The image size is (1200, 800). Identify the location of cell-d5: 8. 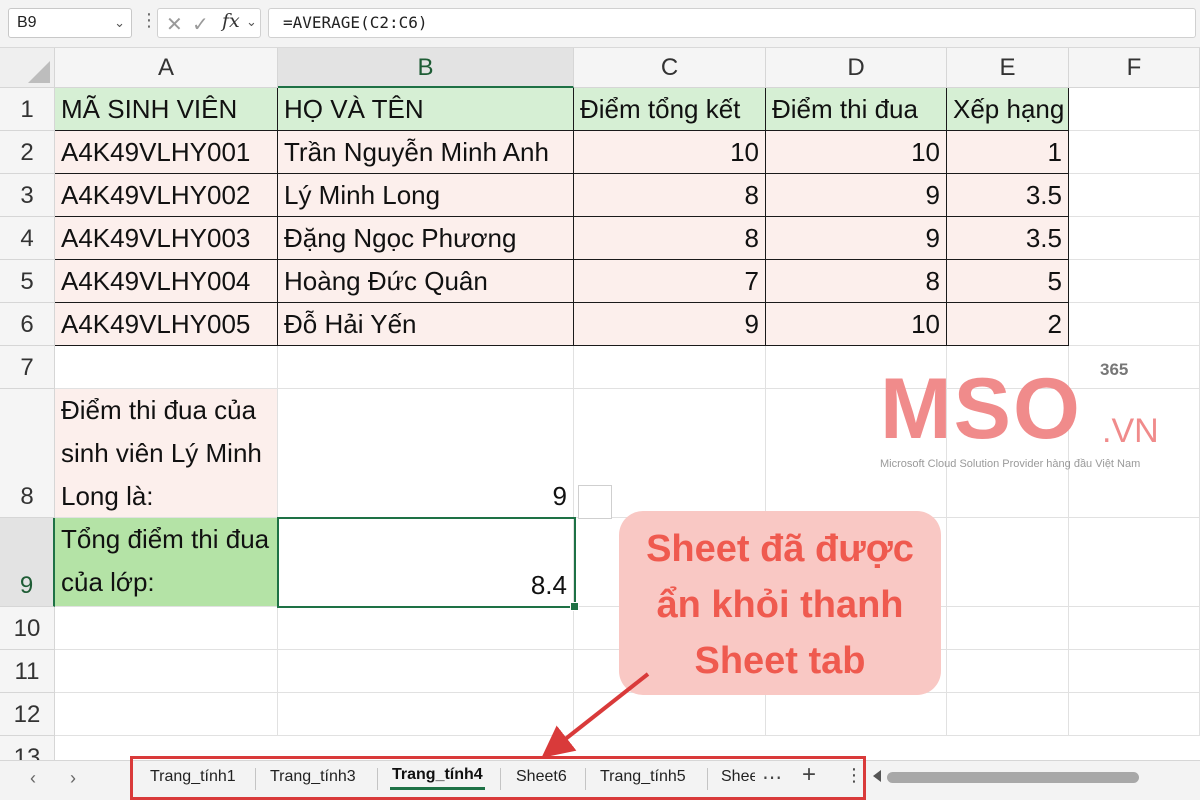
(856, 281).